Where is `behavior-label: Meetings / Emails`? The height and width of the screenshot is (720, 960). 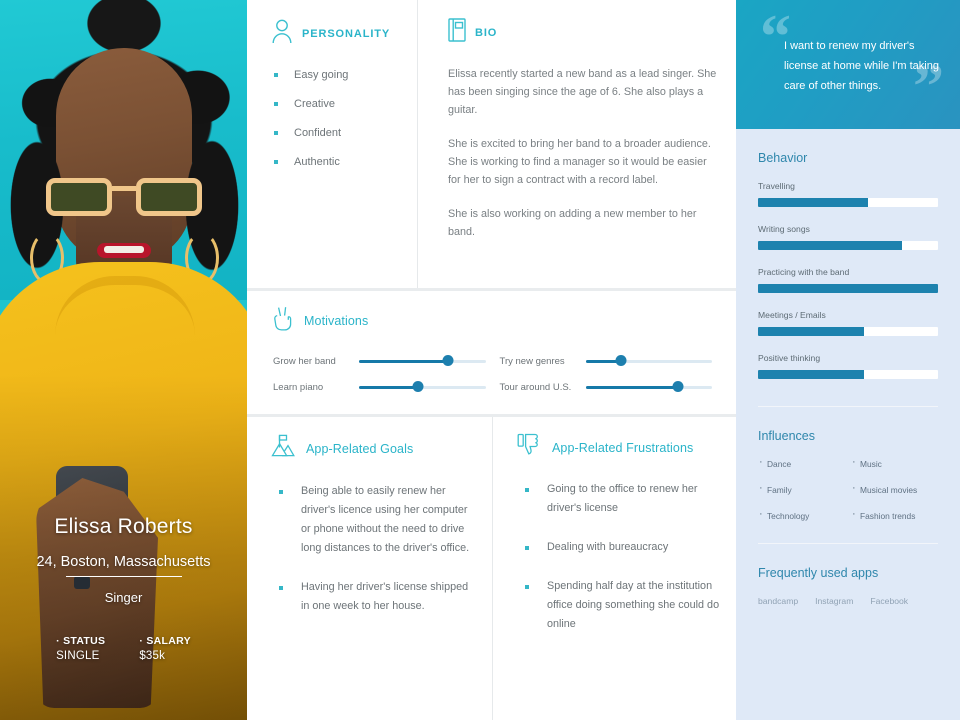 behavior-label: Meetings / Emails is located at coordinates (792, 315).